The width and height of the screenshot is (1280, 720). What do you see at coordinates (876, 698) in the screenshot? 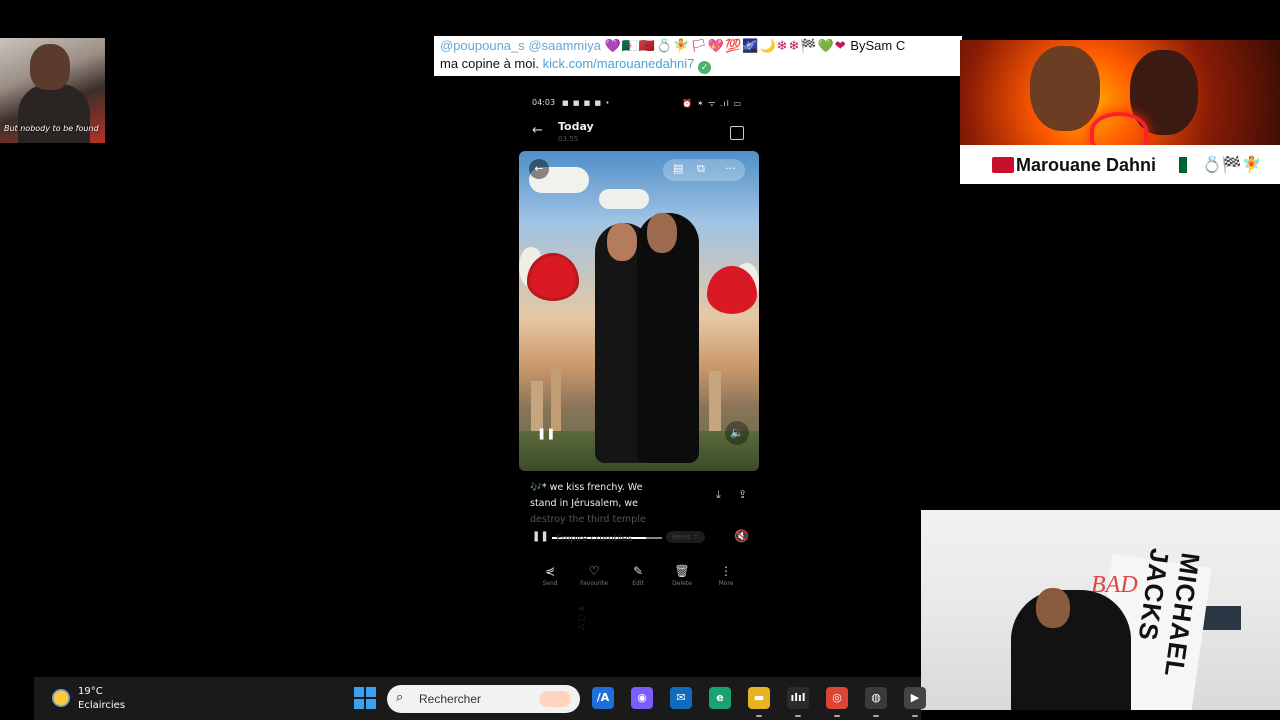
I see `obs-icon: ◍` at bounding box center [876, 698].